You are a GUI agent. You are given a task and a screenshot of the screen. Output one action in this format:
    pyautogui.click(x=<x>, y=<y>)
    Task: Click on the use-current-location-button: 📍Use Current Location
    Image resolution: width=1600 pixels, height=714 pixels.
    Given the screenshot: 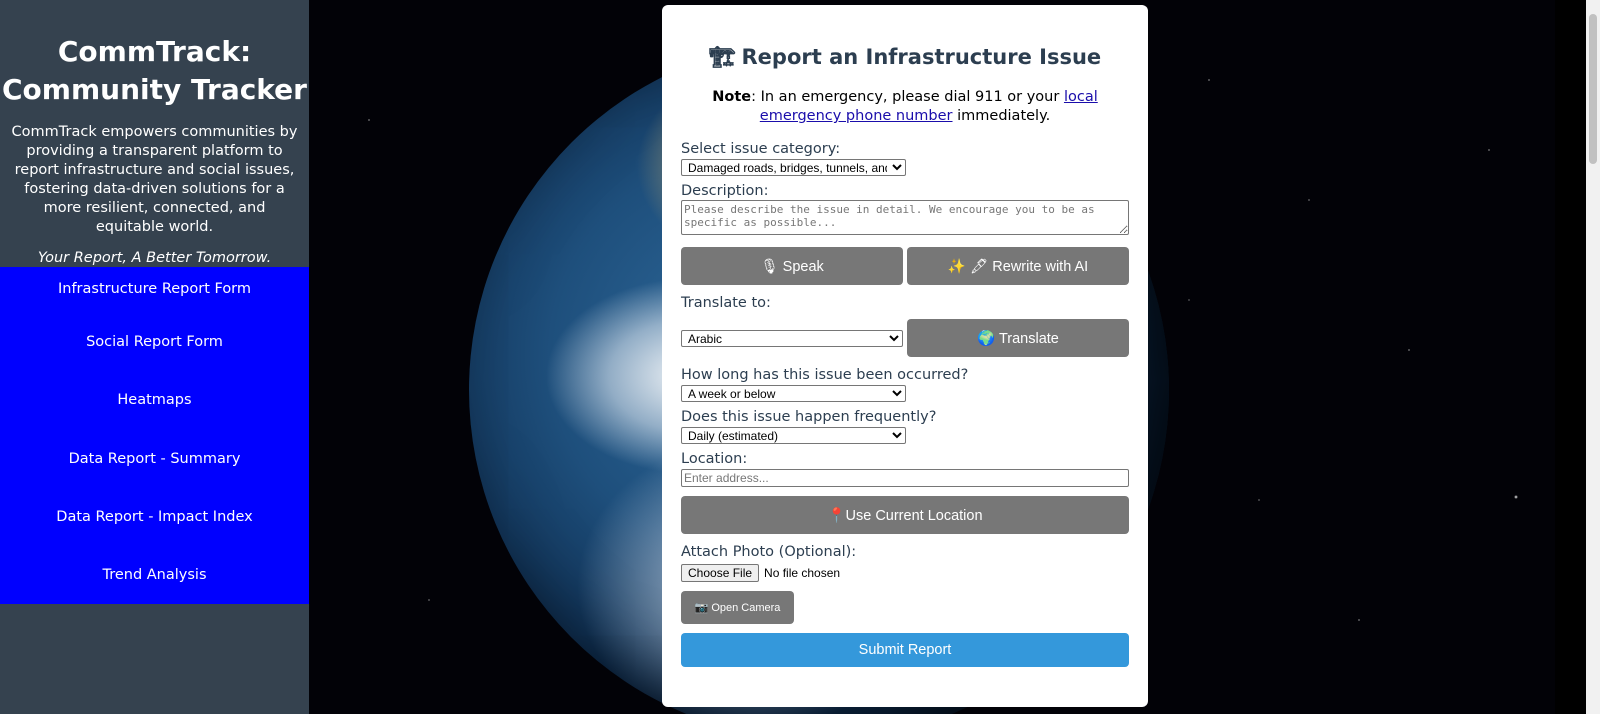 What is the action you would take?
    pyautogui.click(x=905, y=515)
    